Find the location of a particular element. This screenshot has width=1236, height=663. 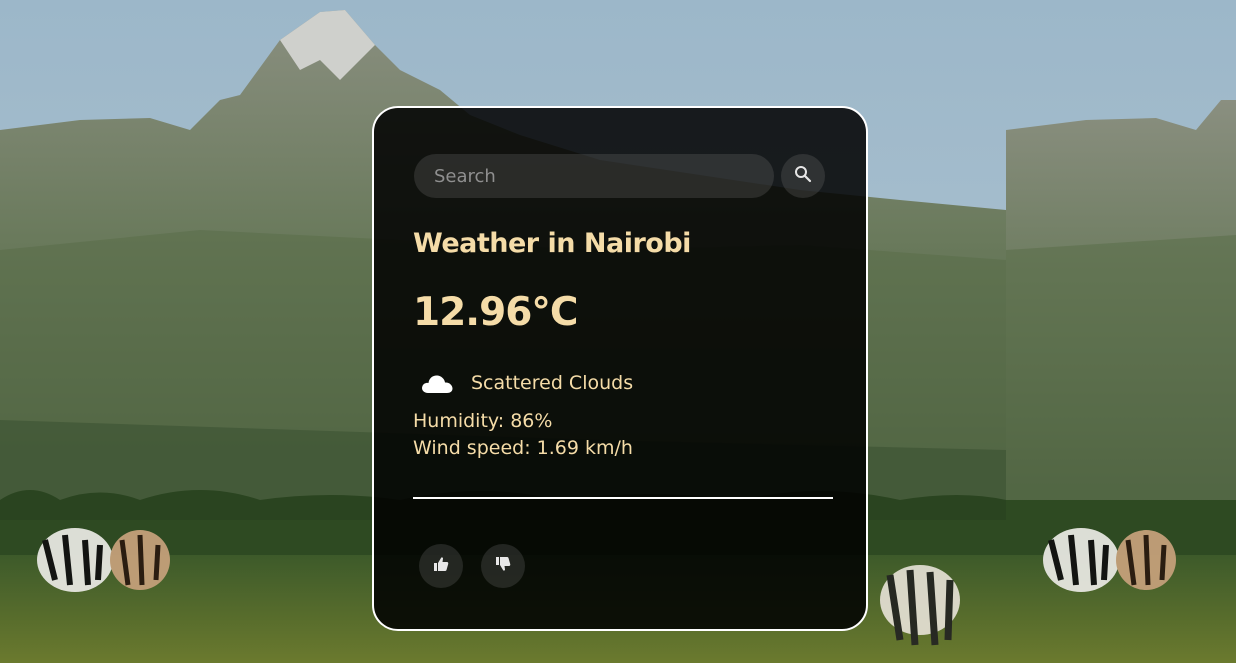

like-button is located at coordinates (441, 566).